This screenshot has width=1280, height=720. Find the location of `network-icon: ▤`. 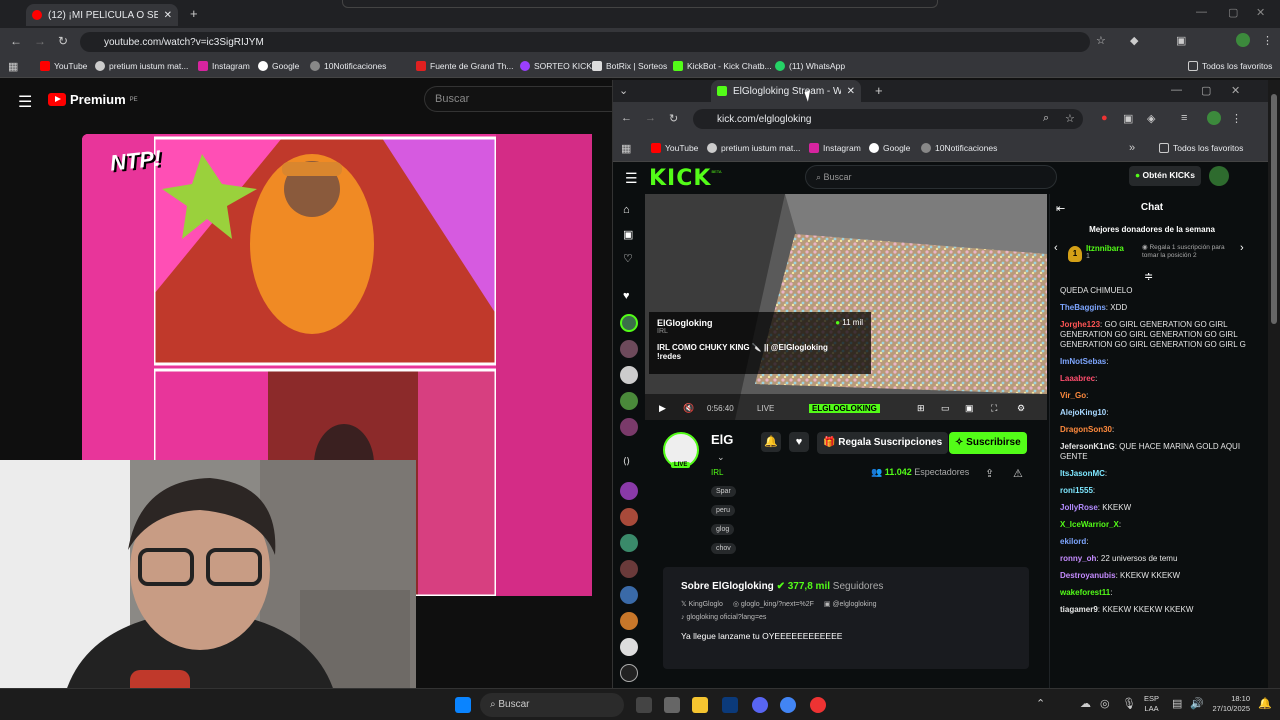

network-icon: ▤ is located at coordinates (1177, 703).